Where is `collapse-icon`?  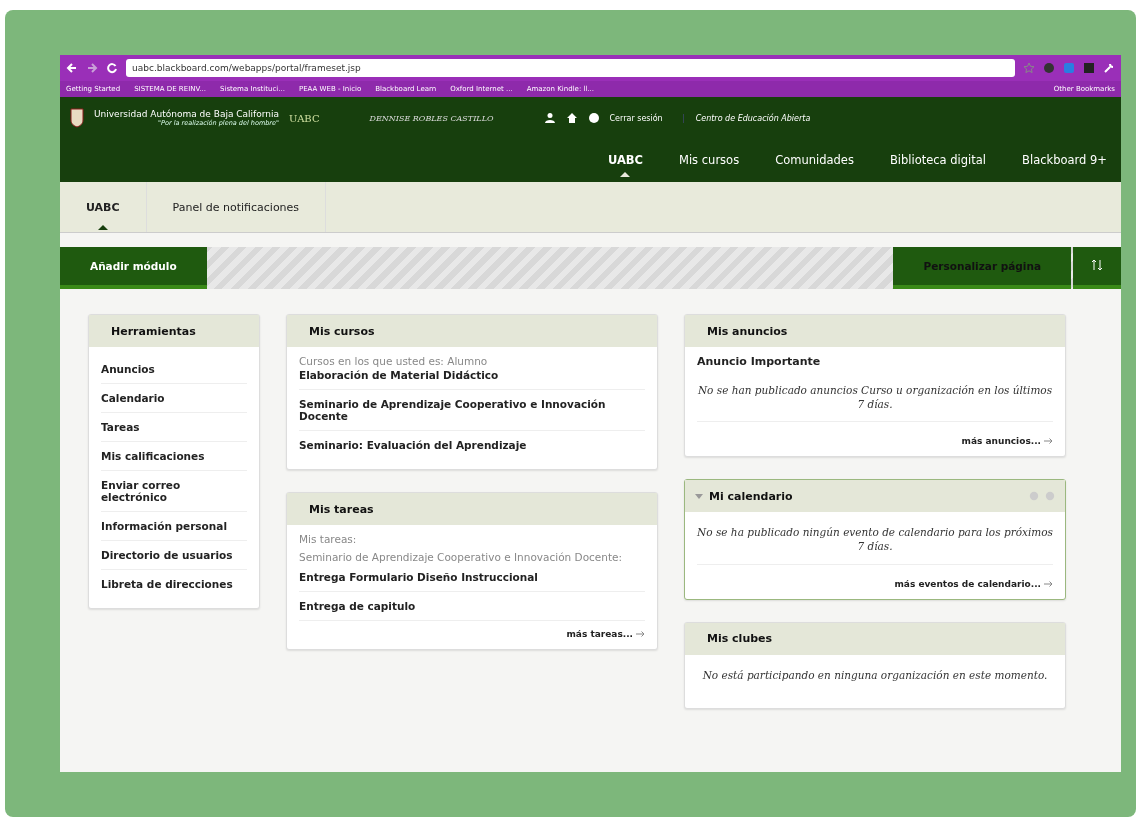
collapse-icon is located at coordinates (699, 496).